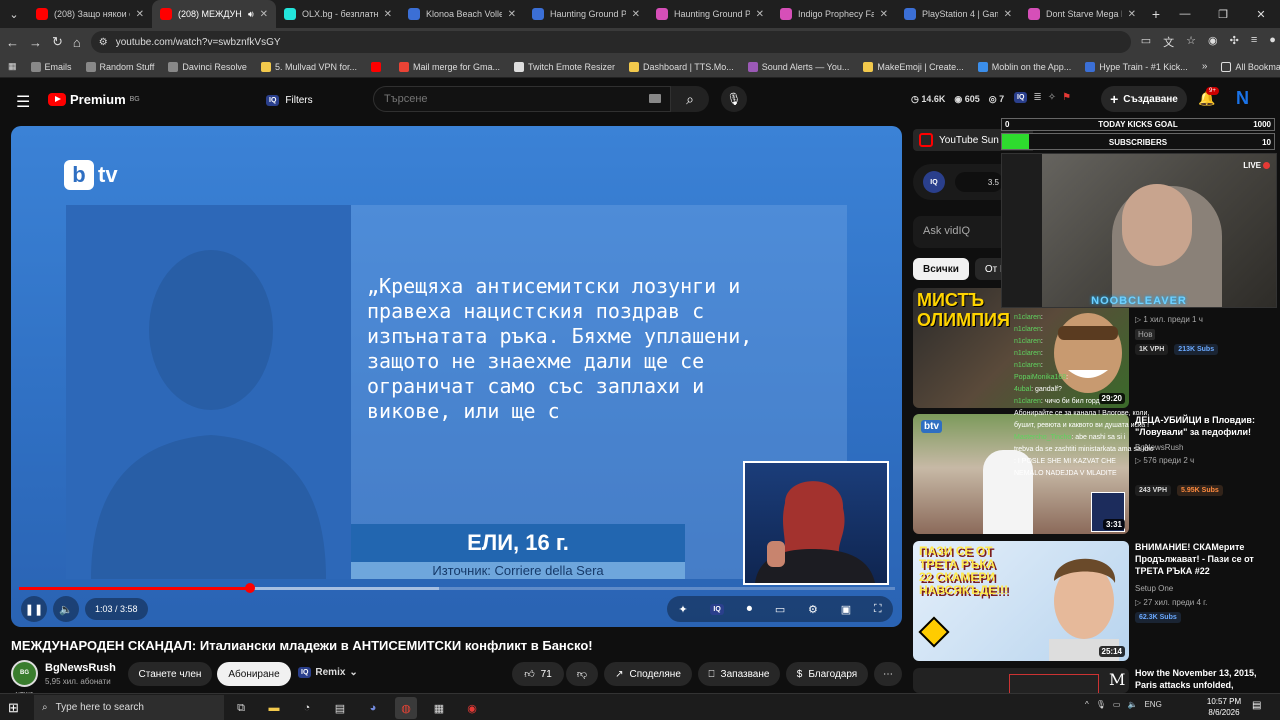  Describe the element at coordinates (77, 42) in the screenshot. I see `home-icon: ⌂` at that location.